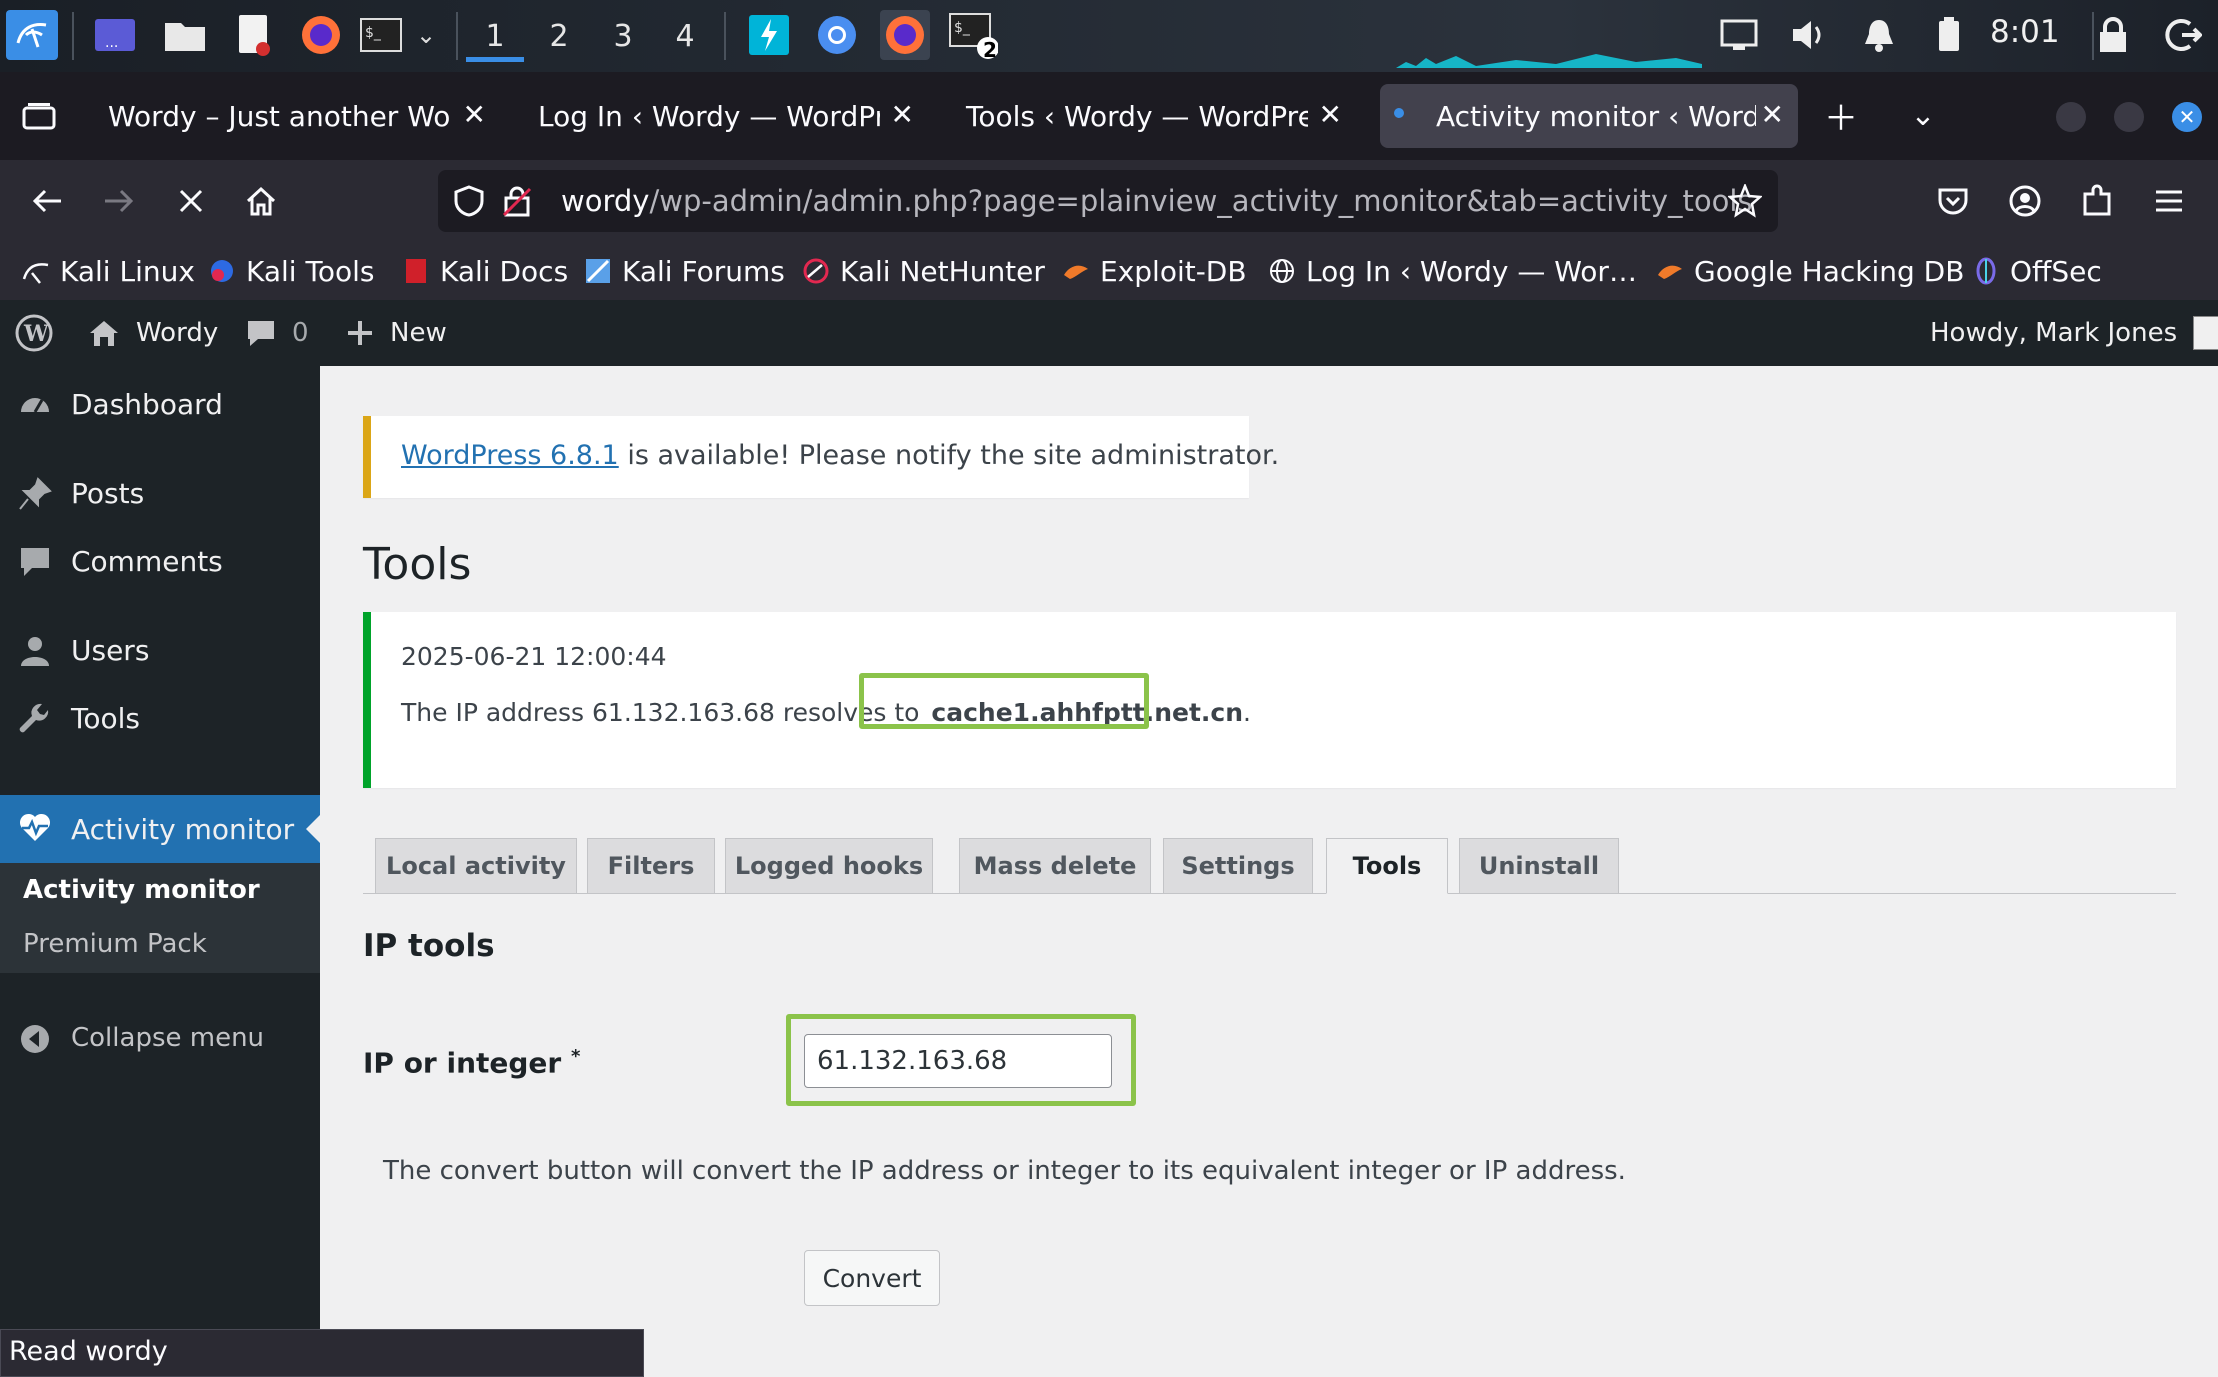 The width and height of the screenshot is (2218, 1377). Describe the element at coordinates (160, 650) in the screenshot. I see `menu-users: Users` at that location.